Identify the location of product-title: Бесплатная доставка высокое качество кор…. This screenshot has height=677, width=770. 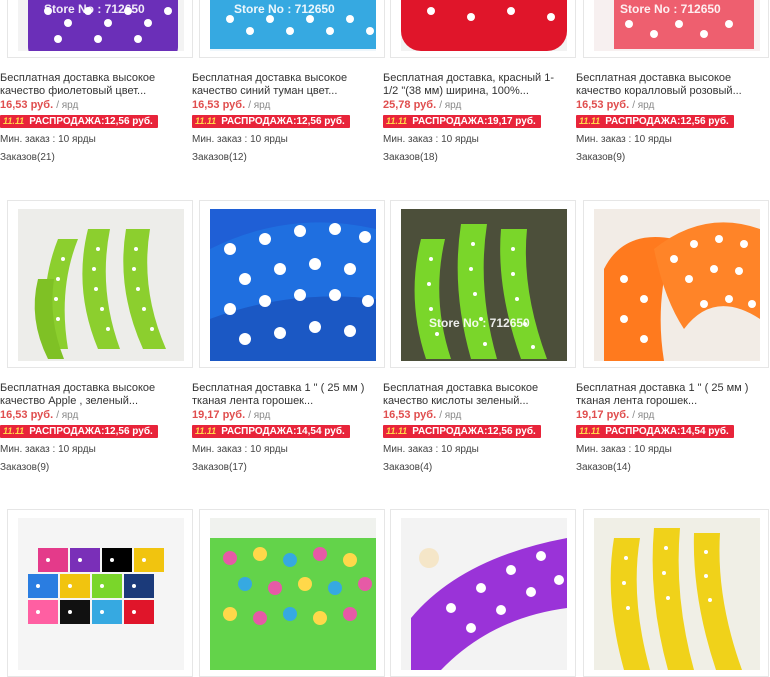
(669, 85).